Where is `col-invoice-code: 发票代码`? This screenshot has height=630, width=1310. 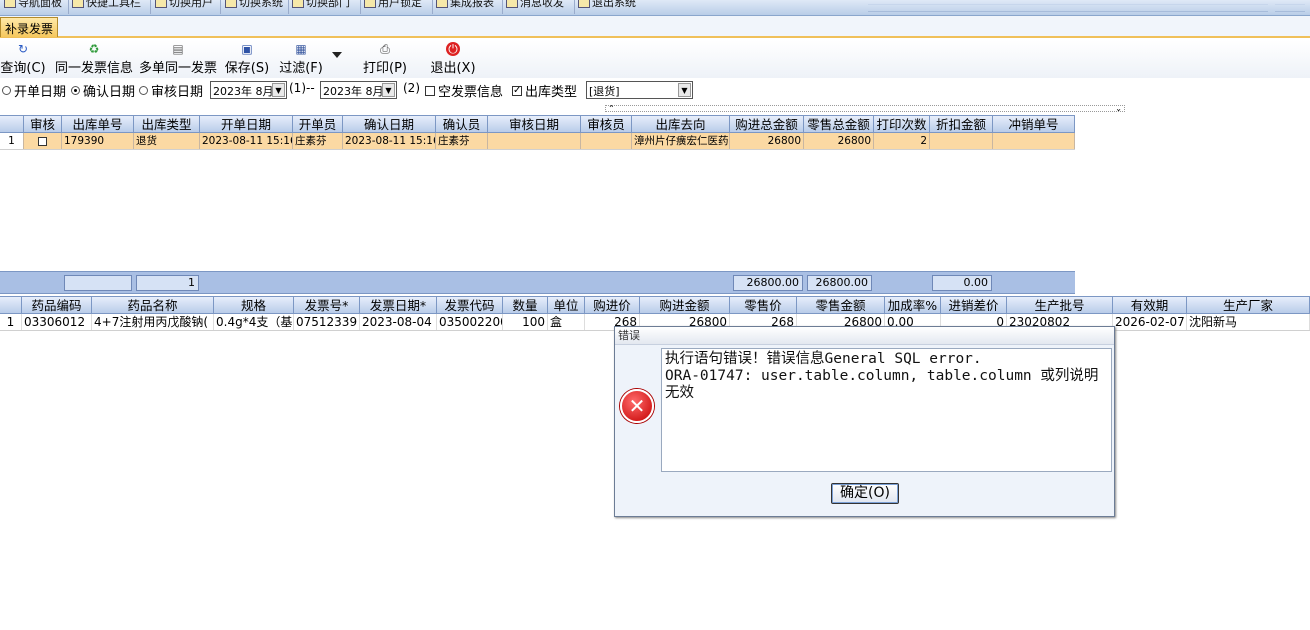 col-invoice-code: 发票代码 is located at coordinates (470, 305).